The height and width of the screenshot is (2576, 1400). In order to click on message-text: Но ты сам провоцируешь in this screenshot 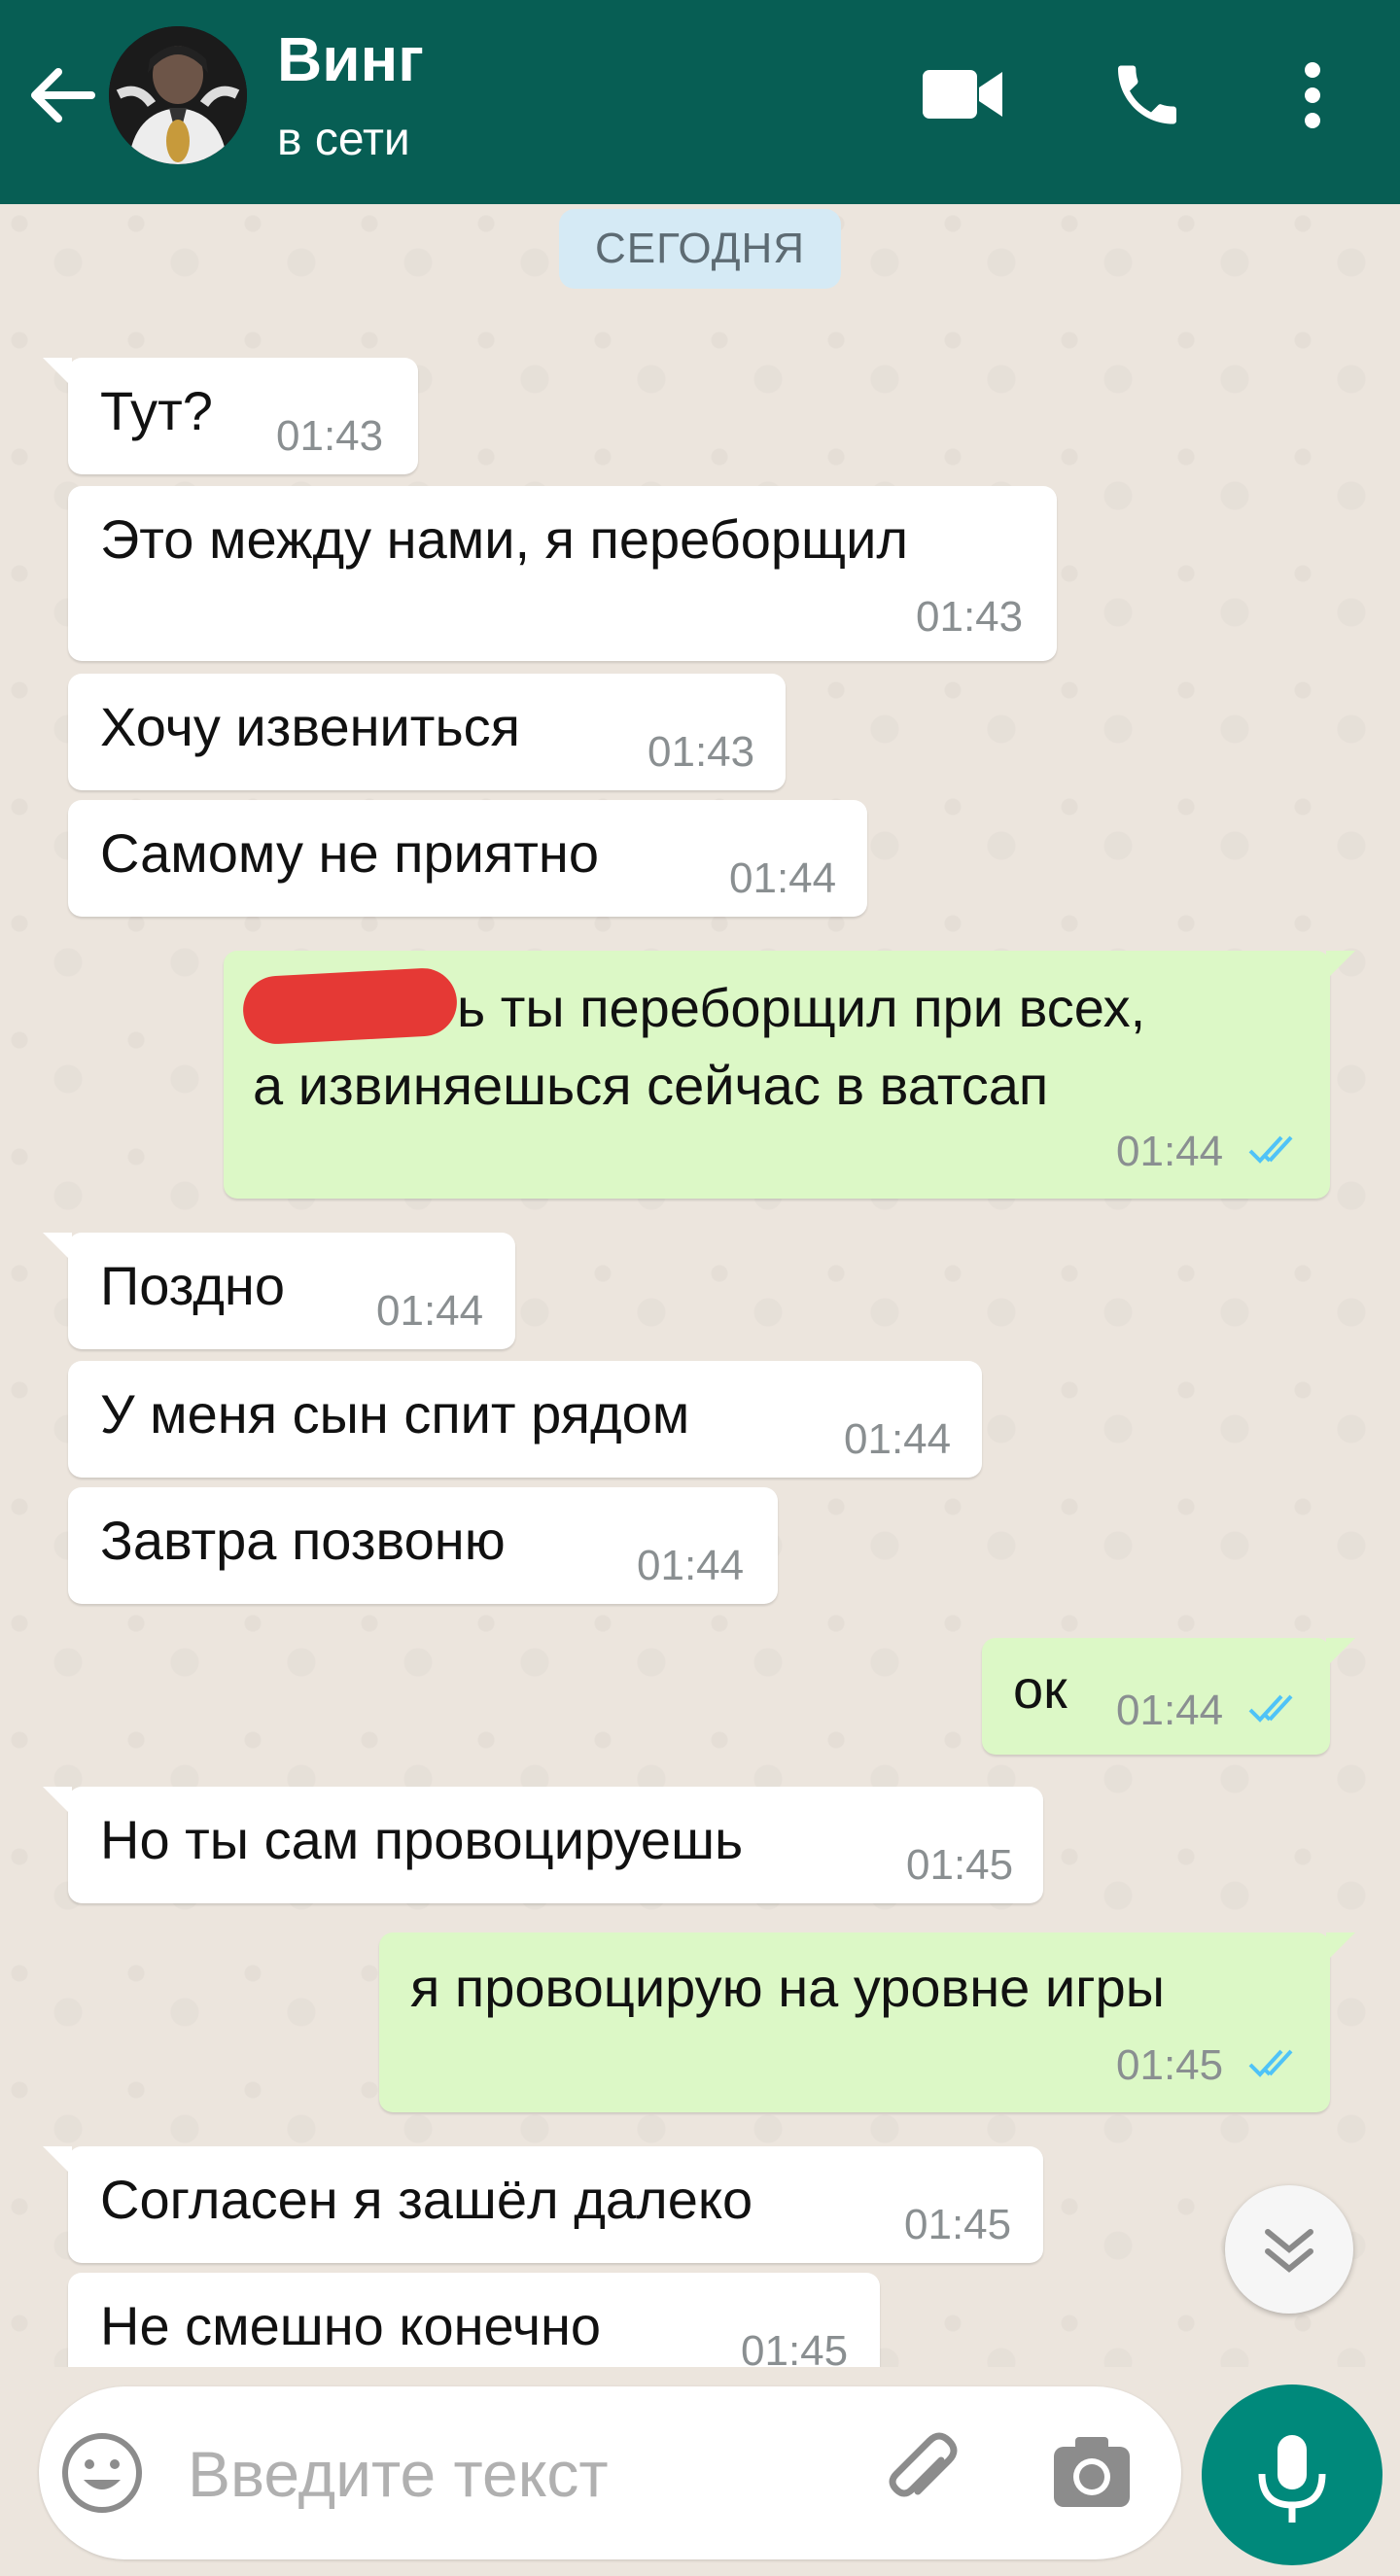, I will do `click(422, 1839)`.